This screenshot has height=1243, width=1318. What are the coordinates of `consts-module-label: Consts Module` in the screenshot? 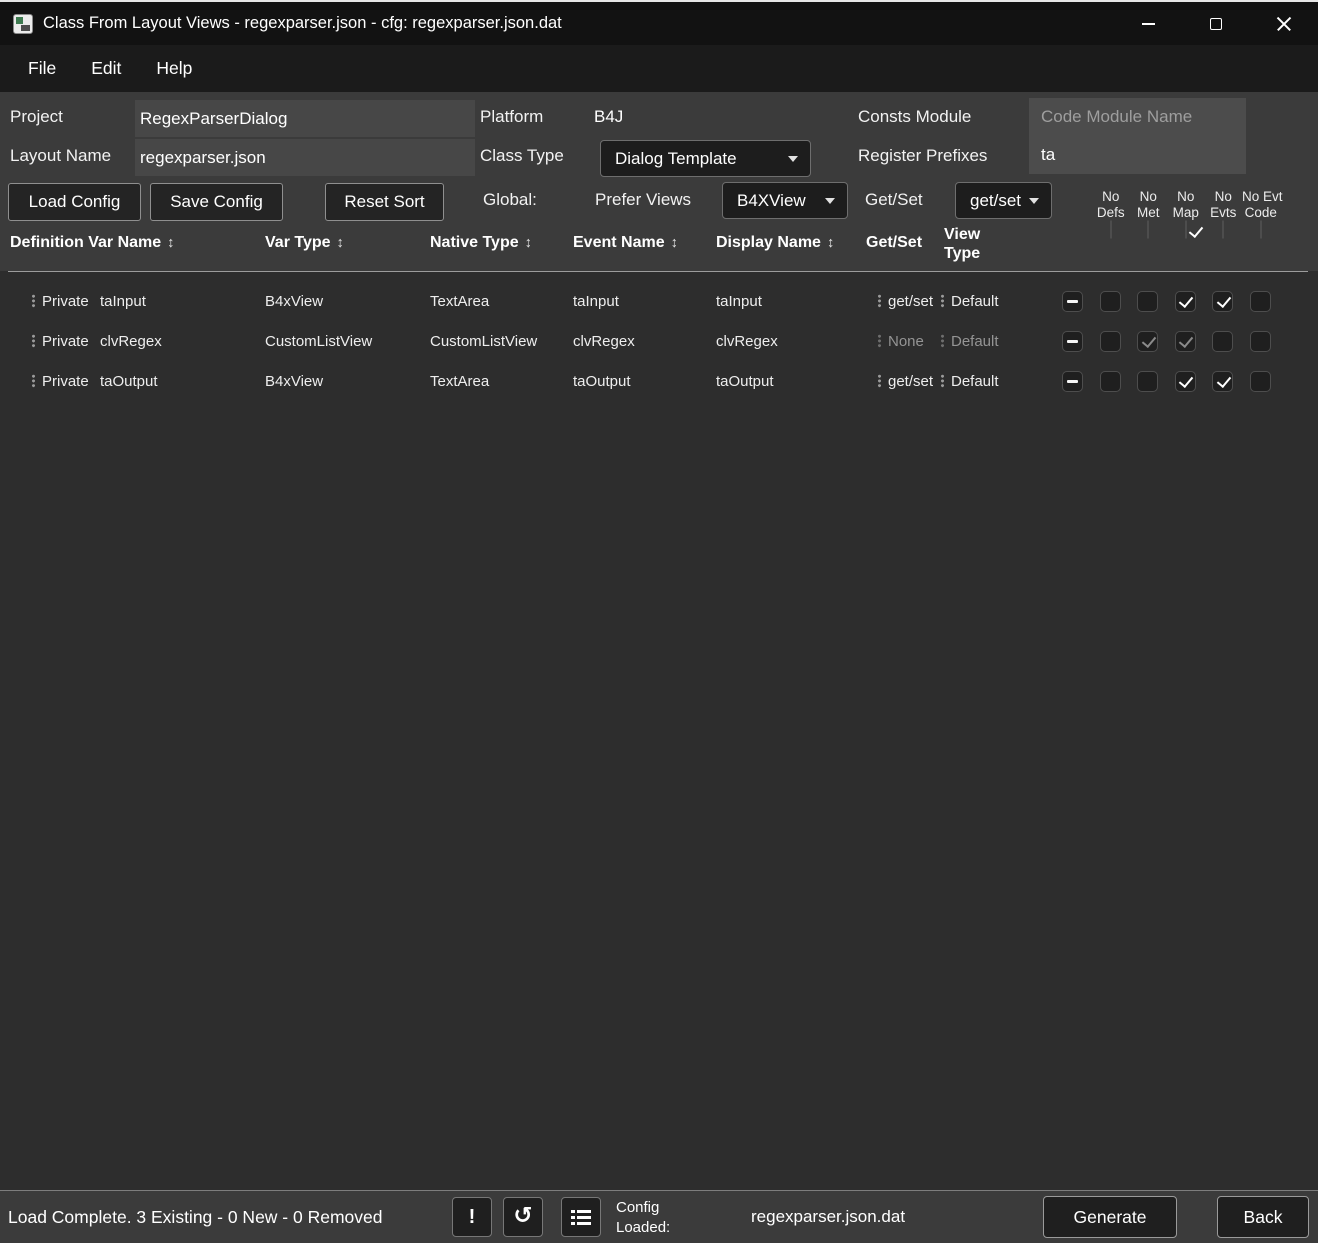 It's located at (915, 116).